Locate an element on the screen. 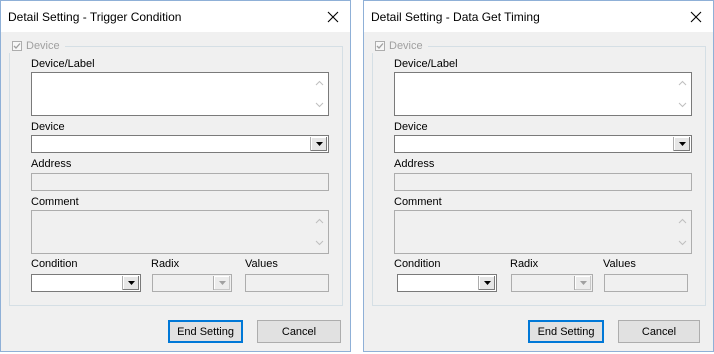 This screenshot has height=354, width=714. dialog-title: Detail Setting - Trigger Condition is located at coordinates (95, 17).